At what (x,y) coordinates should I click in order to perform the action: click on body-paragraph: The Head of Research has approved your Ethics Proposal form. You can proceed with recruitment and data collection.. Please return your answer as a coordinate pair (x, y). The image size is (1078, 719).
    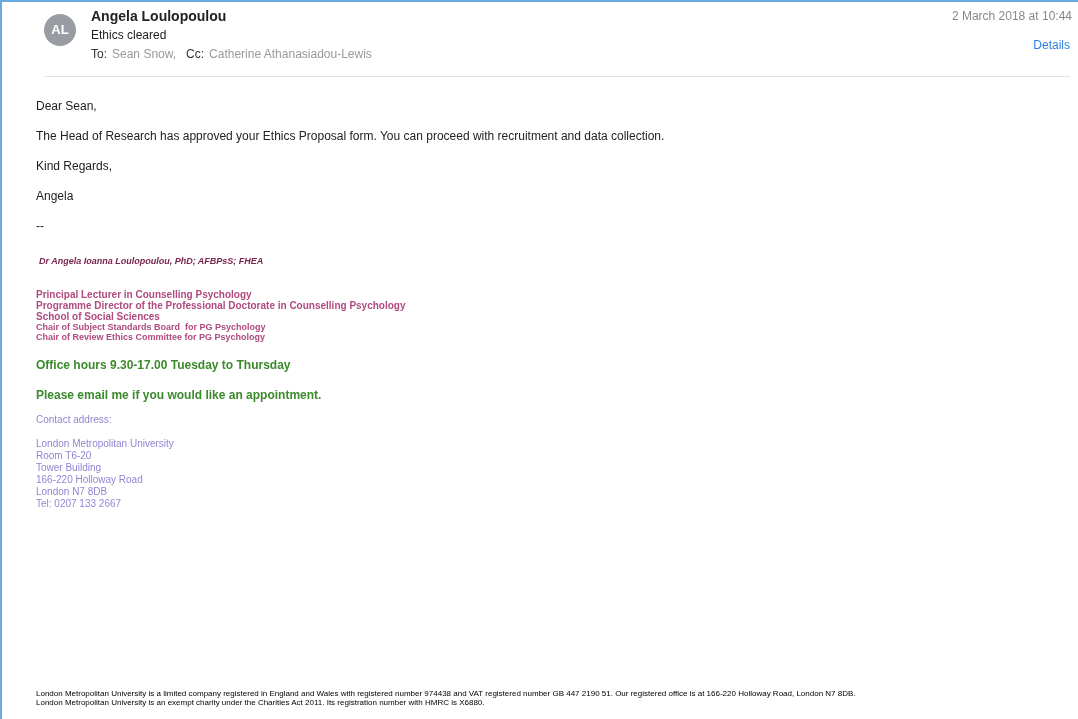
    Looking at the image, I should click on (351, 136).